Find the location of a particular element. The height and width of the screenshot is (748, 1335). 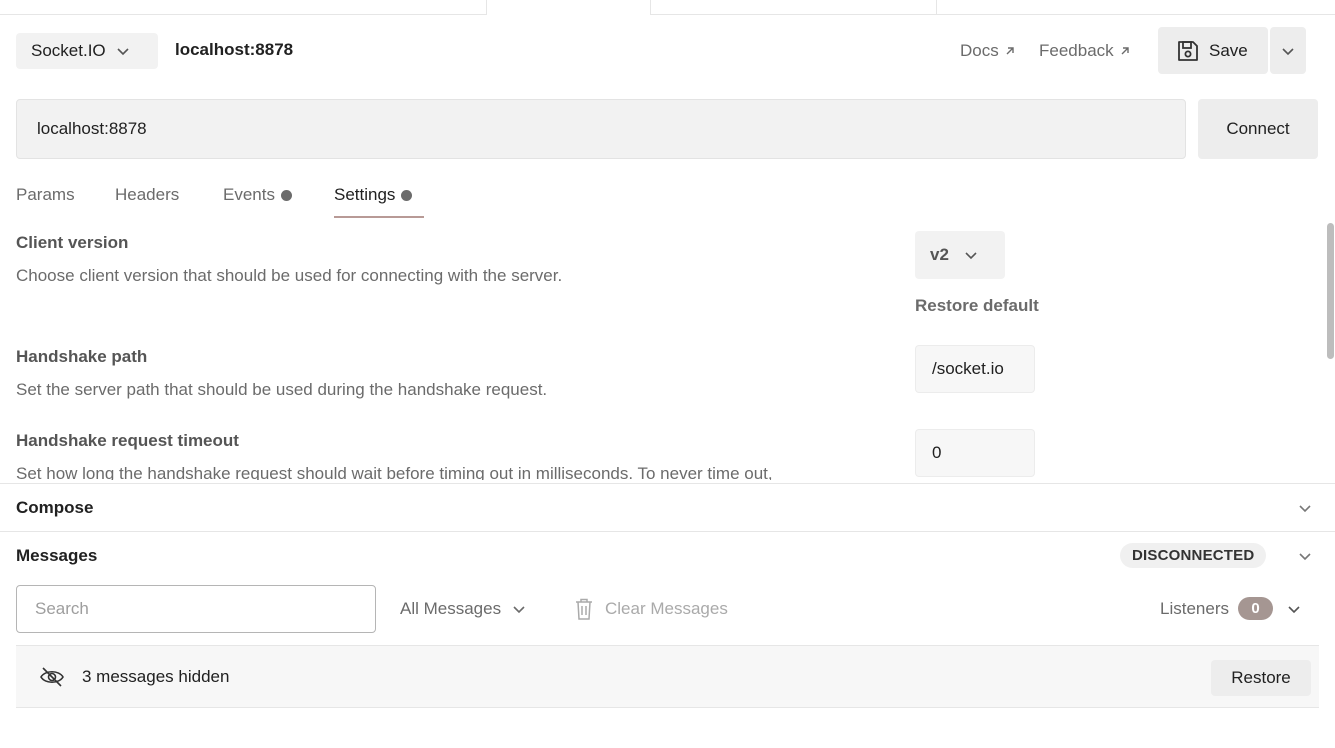

trash-icon is located at coordinates (584, 609).